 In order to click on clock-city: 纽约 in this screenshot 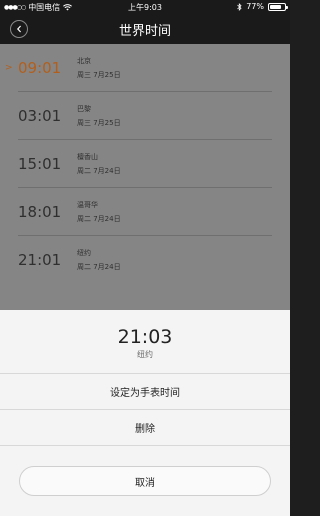, I will do `click(84, 253)`.